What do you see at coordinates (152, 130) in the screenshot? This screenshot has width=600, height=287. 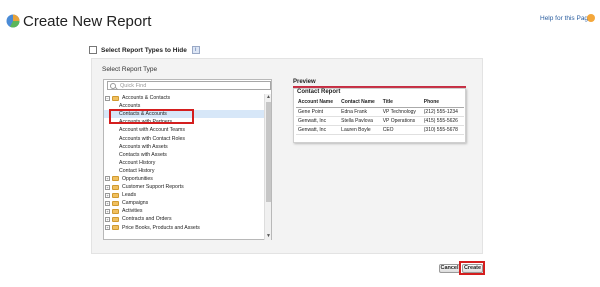 I see `tree-item-label: Account with Account Teams` at bounding box center [152, 130].